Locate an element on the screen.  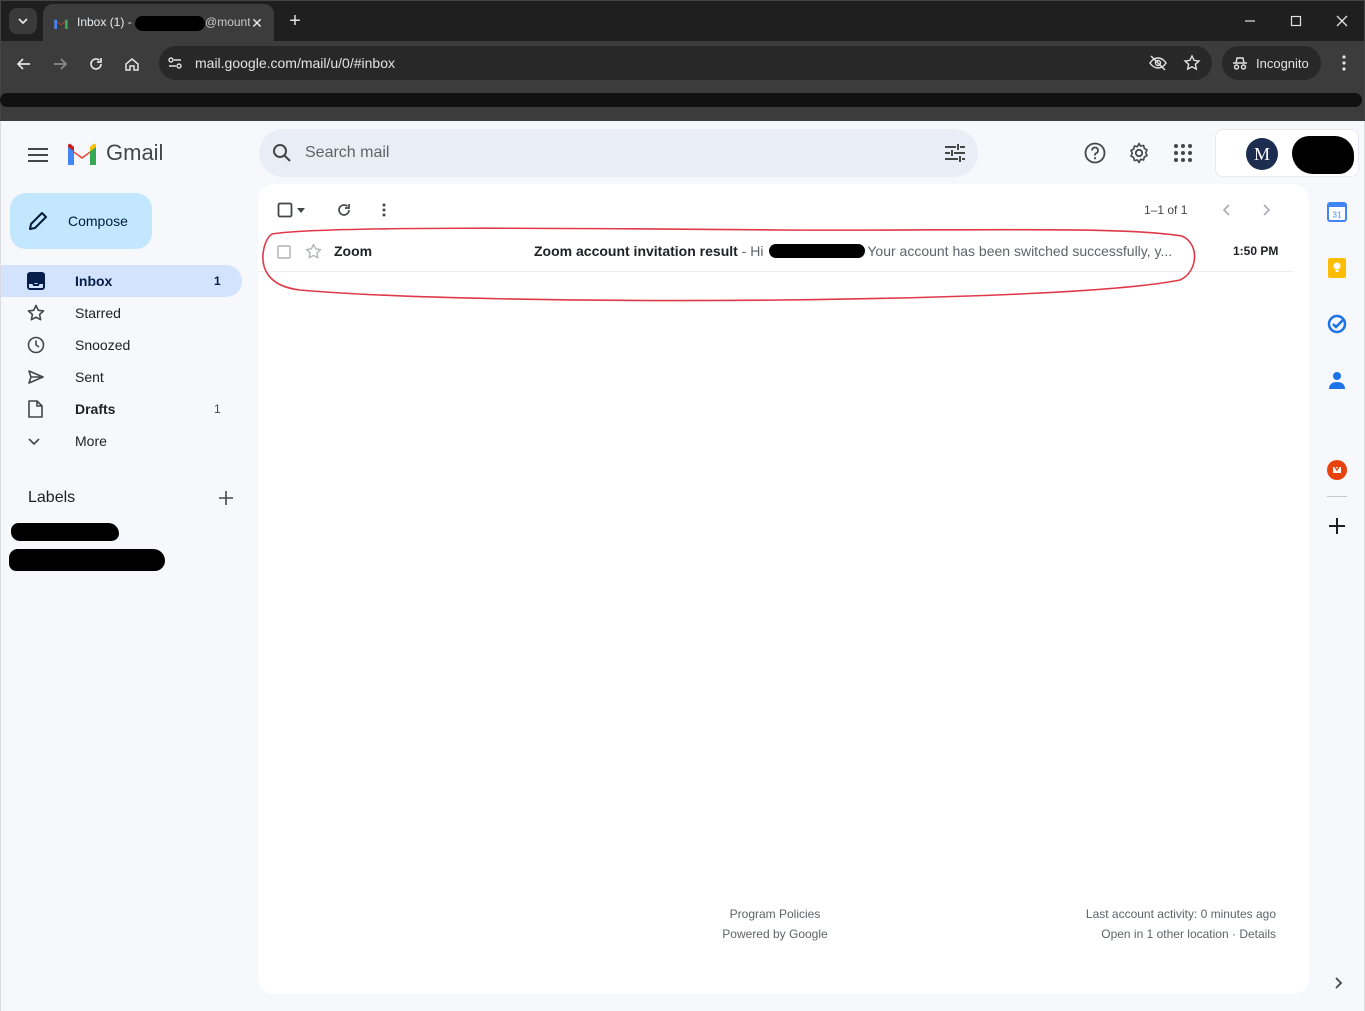
incognito-indicator: Incognito is located at coordinates (1271, 63).